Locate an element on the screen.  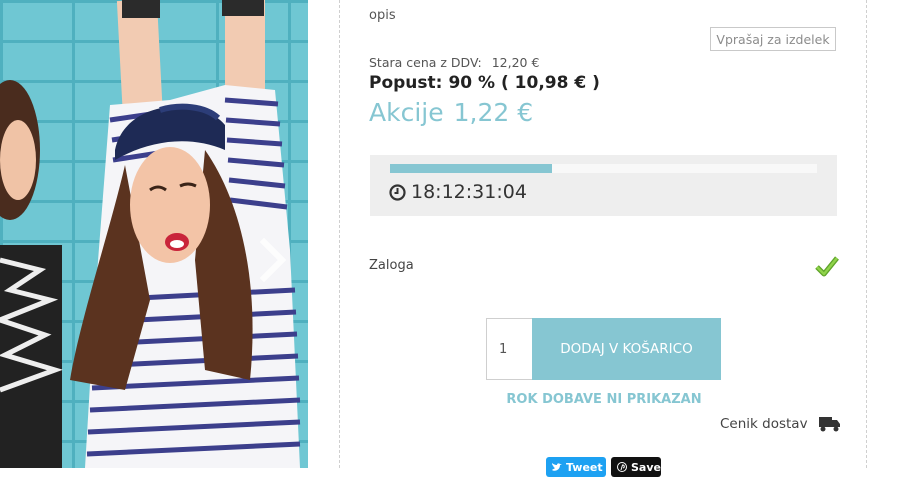
countdown-time: 18:12:31:04 is located at coordinates (469, 192).